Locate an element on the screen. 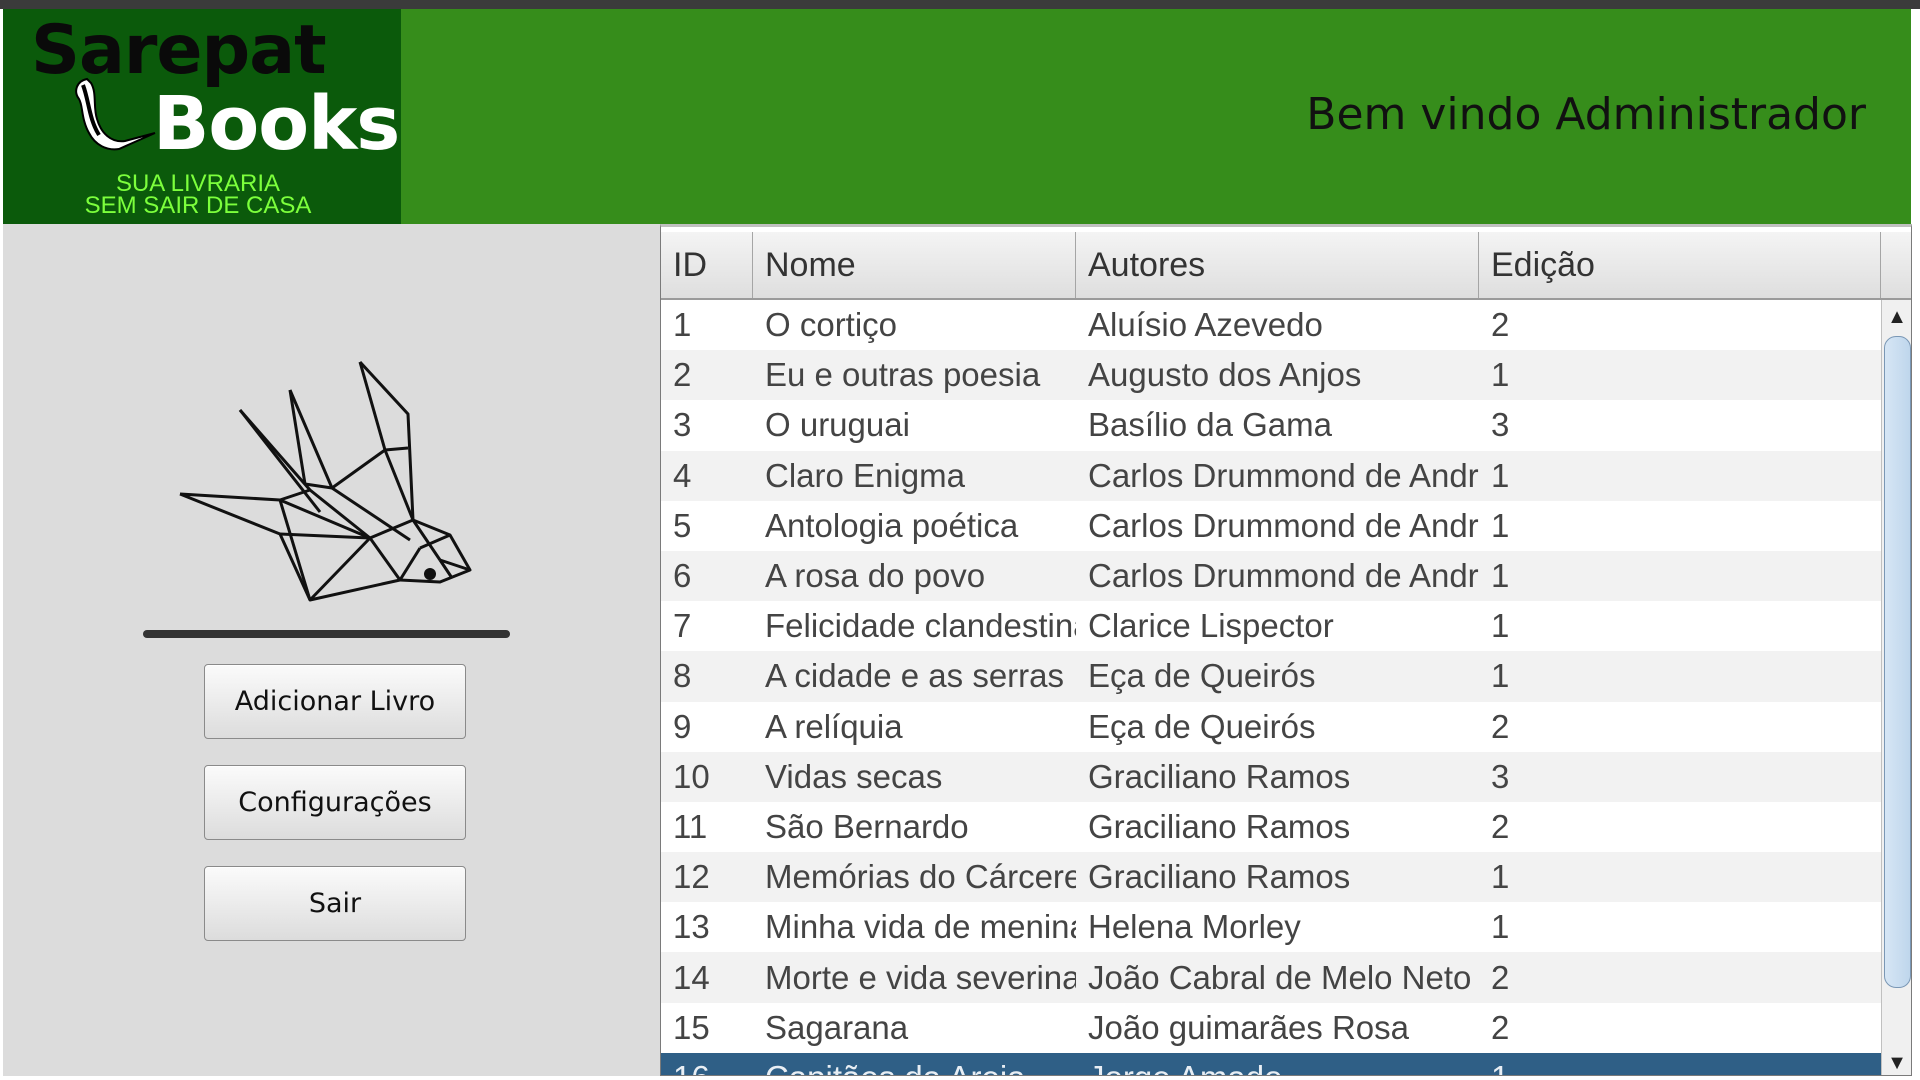  cell-nome: Memórias do Cárcere is located at coordinates (920, 877).